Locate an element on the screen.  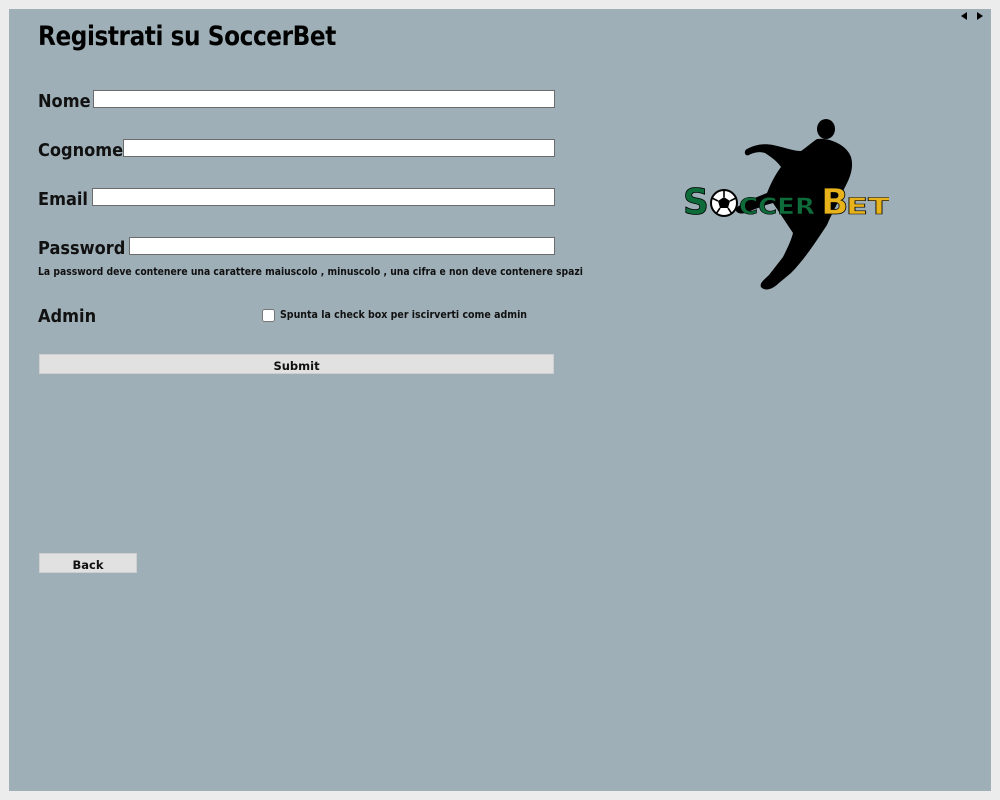
triangle-left-icon is located at coordinates (964, 16).